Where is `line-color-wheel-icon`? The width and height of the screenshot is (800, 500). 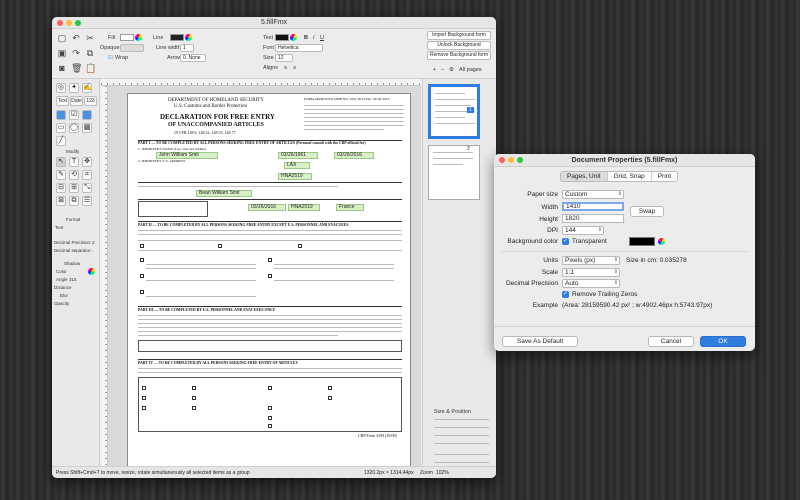 line-color-wheel-icon is located at coordinates (188, 37).